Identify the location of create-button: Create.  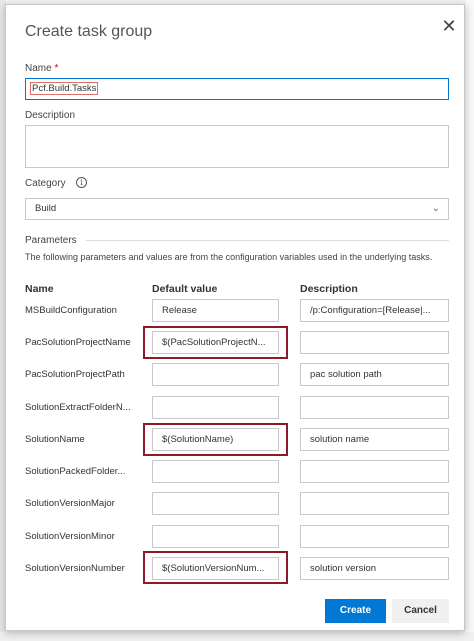
(355, 611).